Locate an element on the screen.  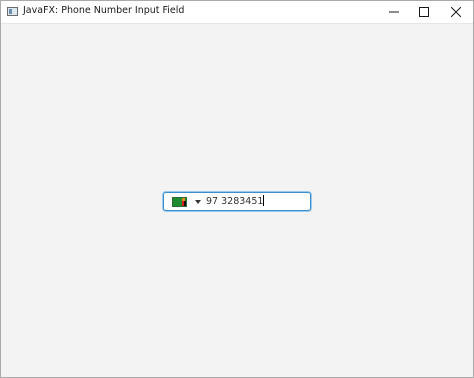
phone-number-value: 97 3283451 is located at coordinates (235, 201).